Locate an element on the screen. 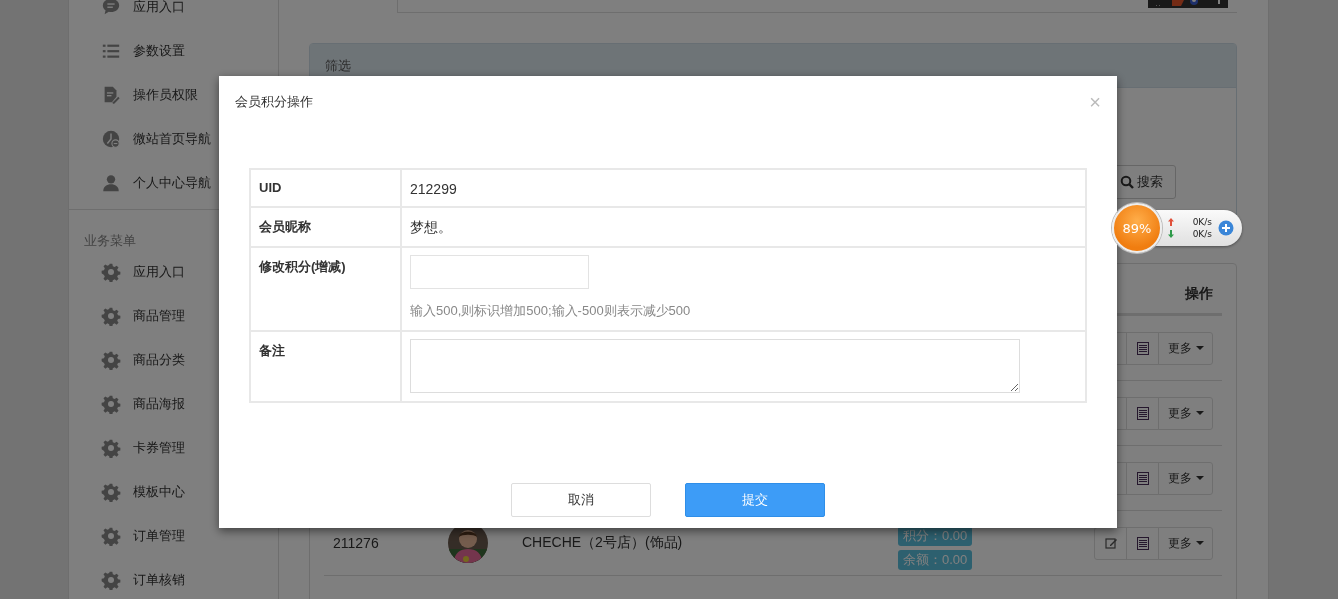 The width and height of the screenshot is (1338, 599). field-label: 修改积分(增减) is located at coordinates (302, 266).